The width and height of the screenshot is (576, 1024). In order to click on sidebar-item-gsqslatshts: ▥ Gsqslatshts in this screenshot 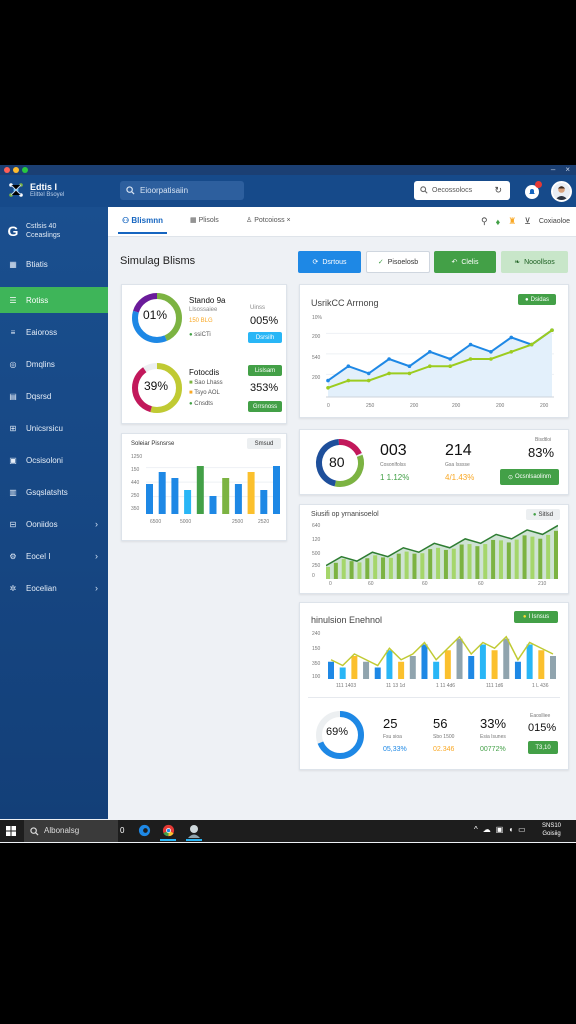, I will do `click(54, 492)`.